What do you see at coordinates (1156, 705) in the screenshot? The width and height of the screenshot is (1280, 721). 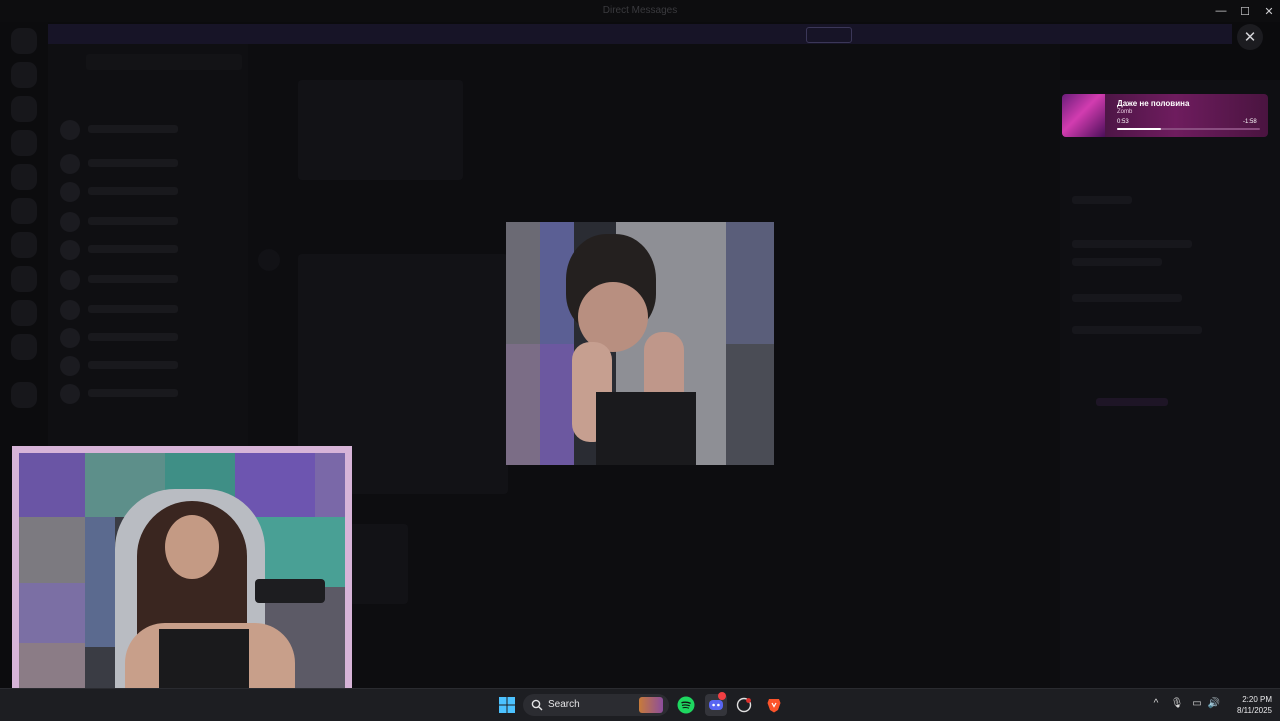 I see `show-hidden-icons-icon: ^` at bounding box center [1156, 705].